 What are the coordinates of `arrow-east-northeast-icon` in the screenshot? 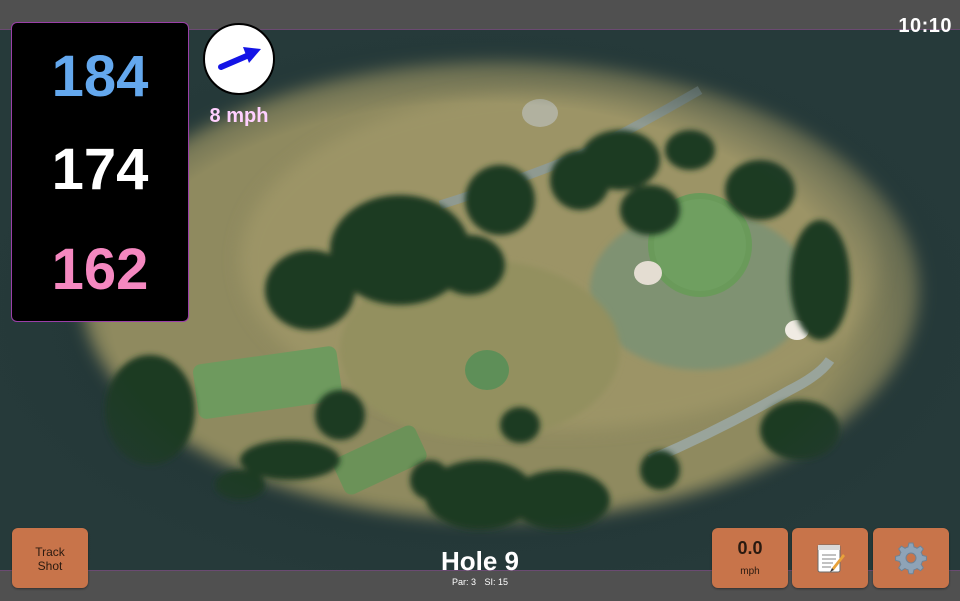 It's located at (239, 58).